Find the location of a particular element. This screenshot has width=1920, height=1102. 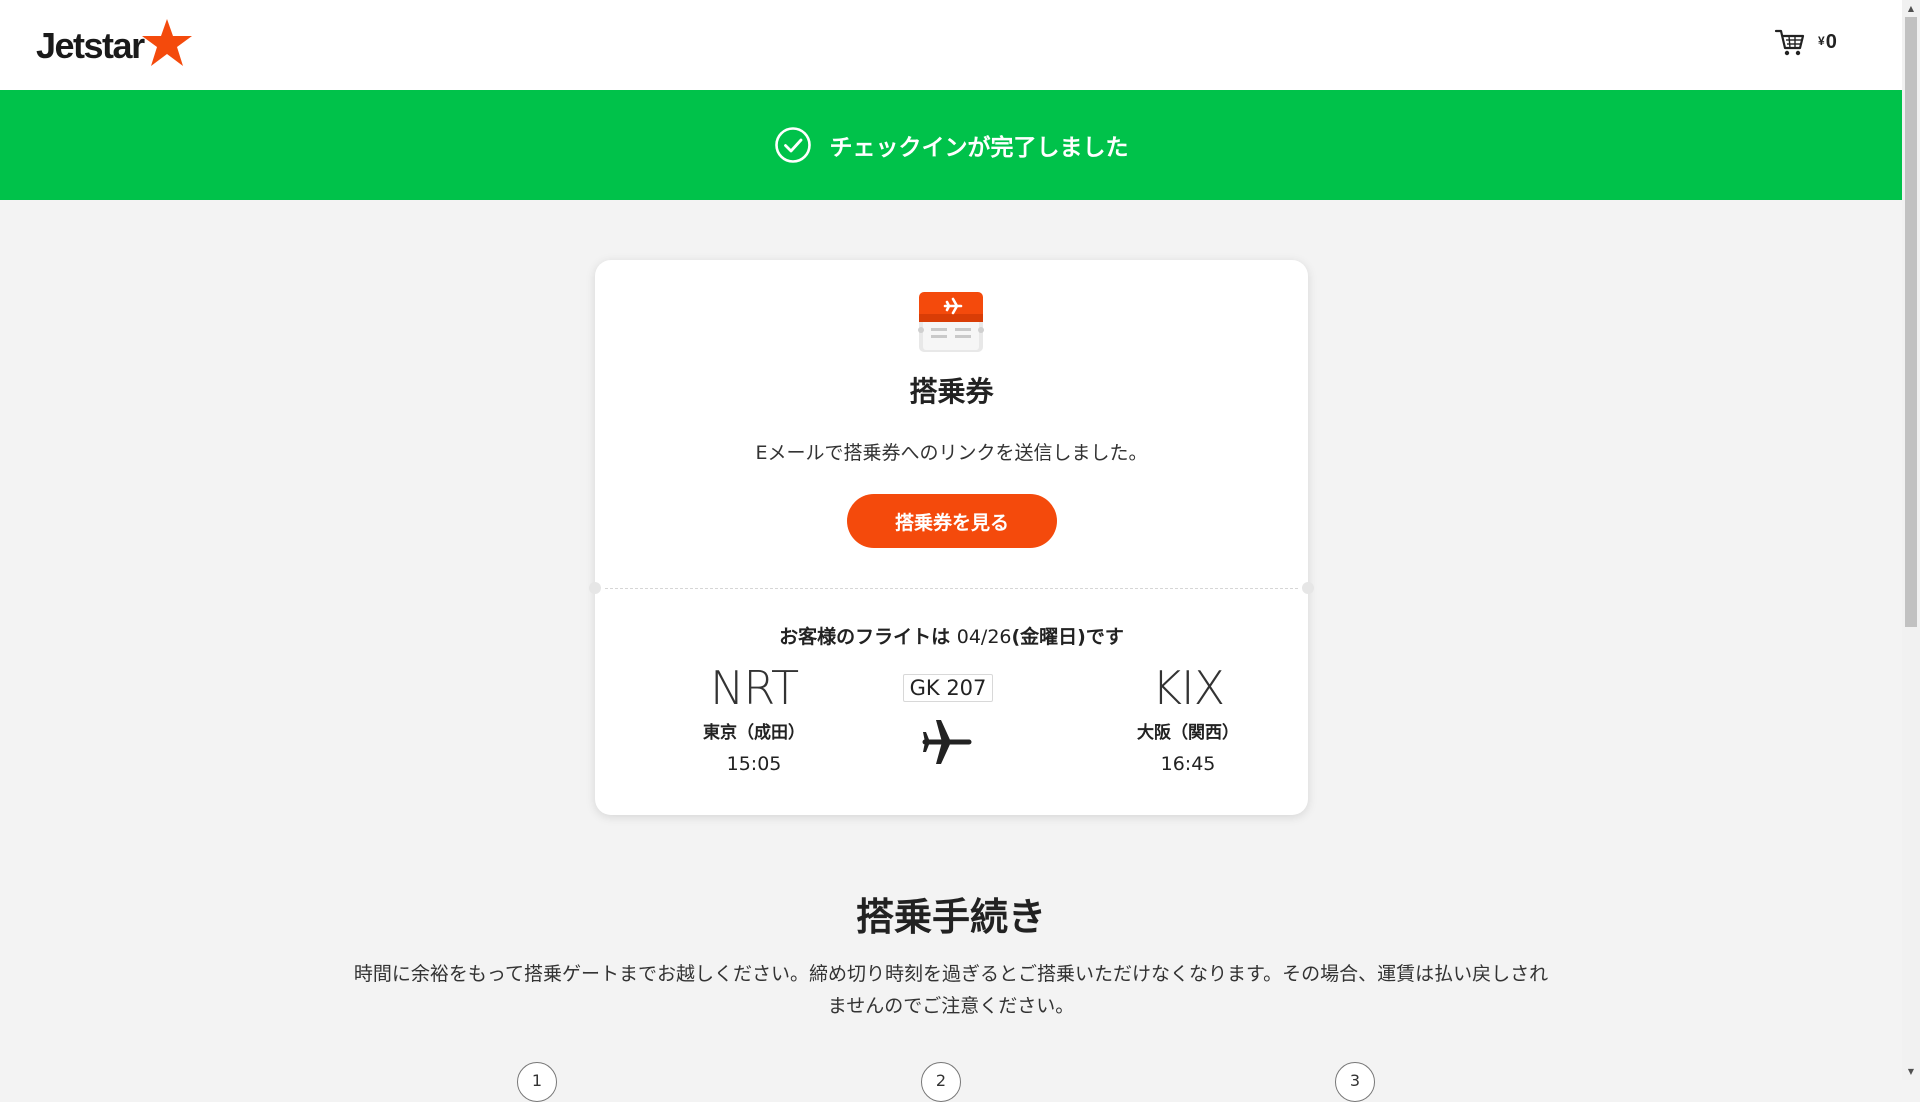

flight-date: 04/26 is located at coordinates (984, 637).